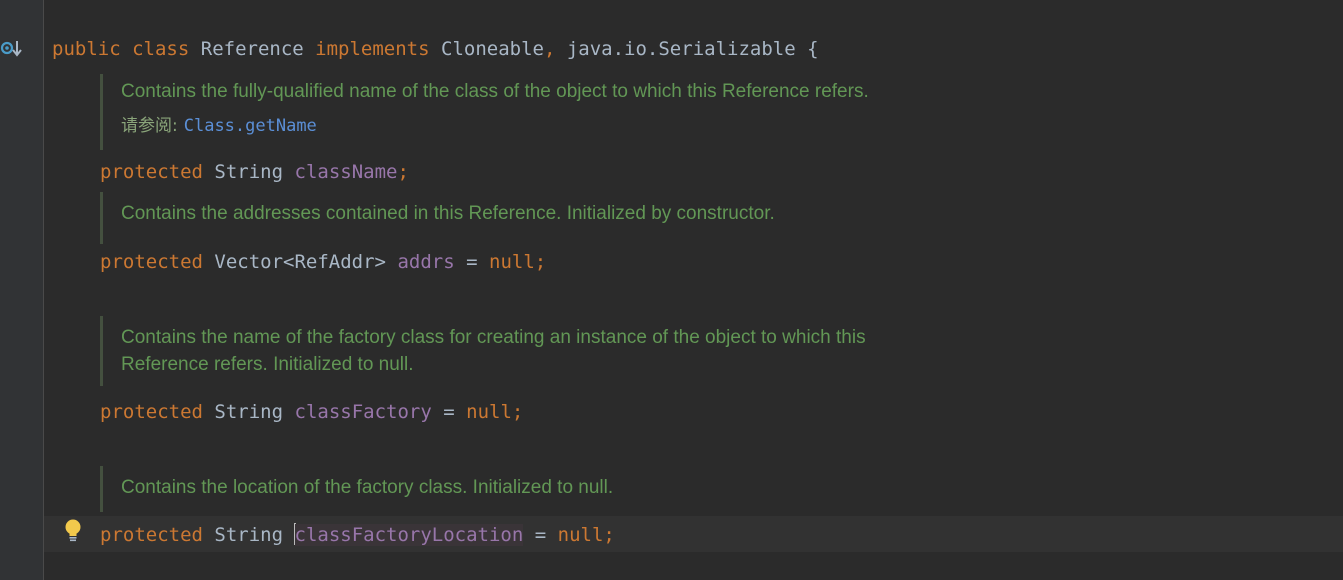 The image size is (1343, 580). I want to click on field-addrs: protected Vector<RefAddr> addrs = null;, so click(323, 262).